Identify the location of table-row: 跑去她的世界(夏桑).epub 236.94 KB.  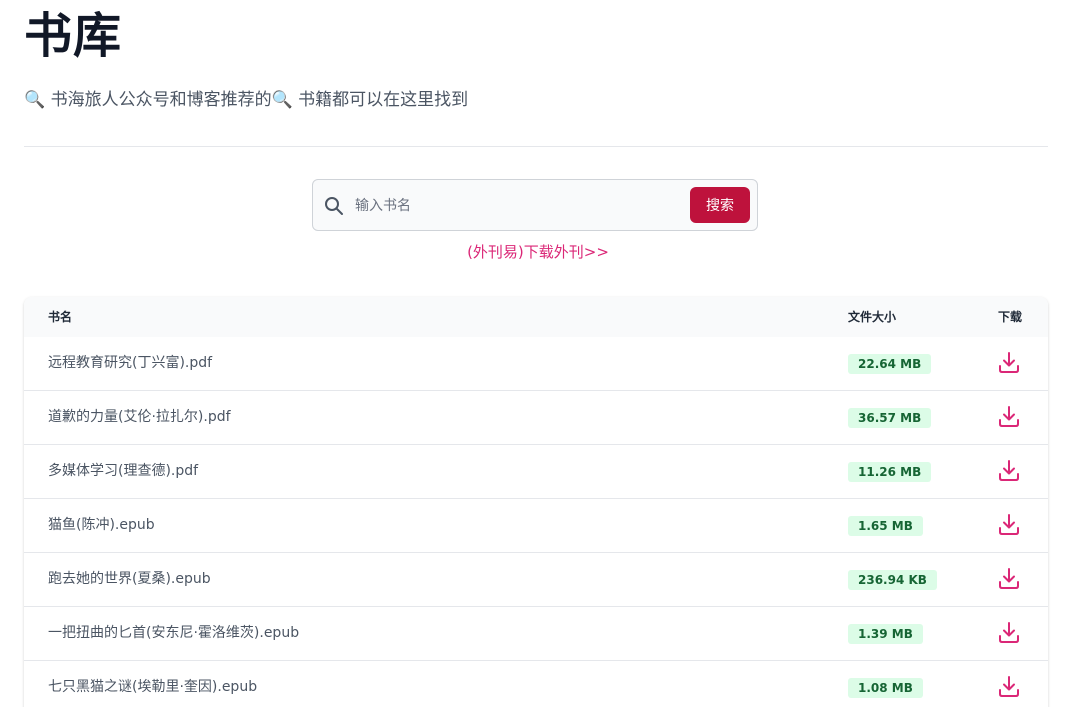
(536, 580).